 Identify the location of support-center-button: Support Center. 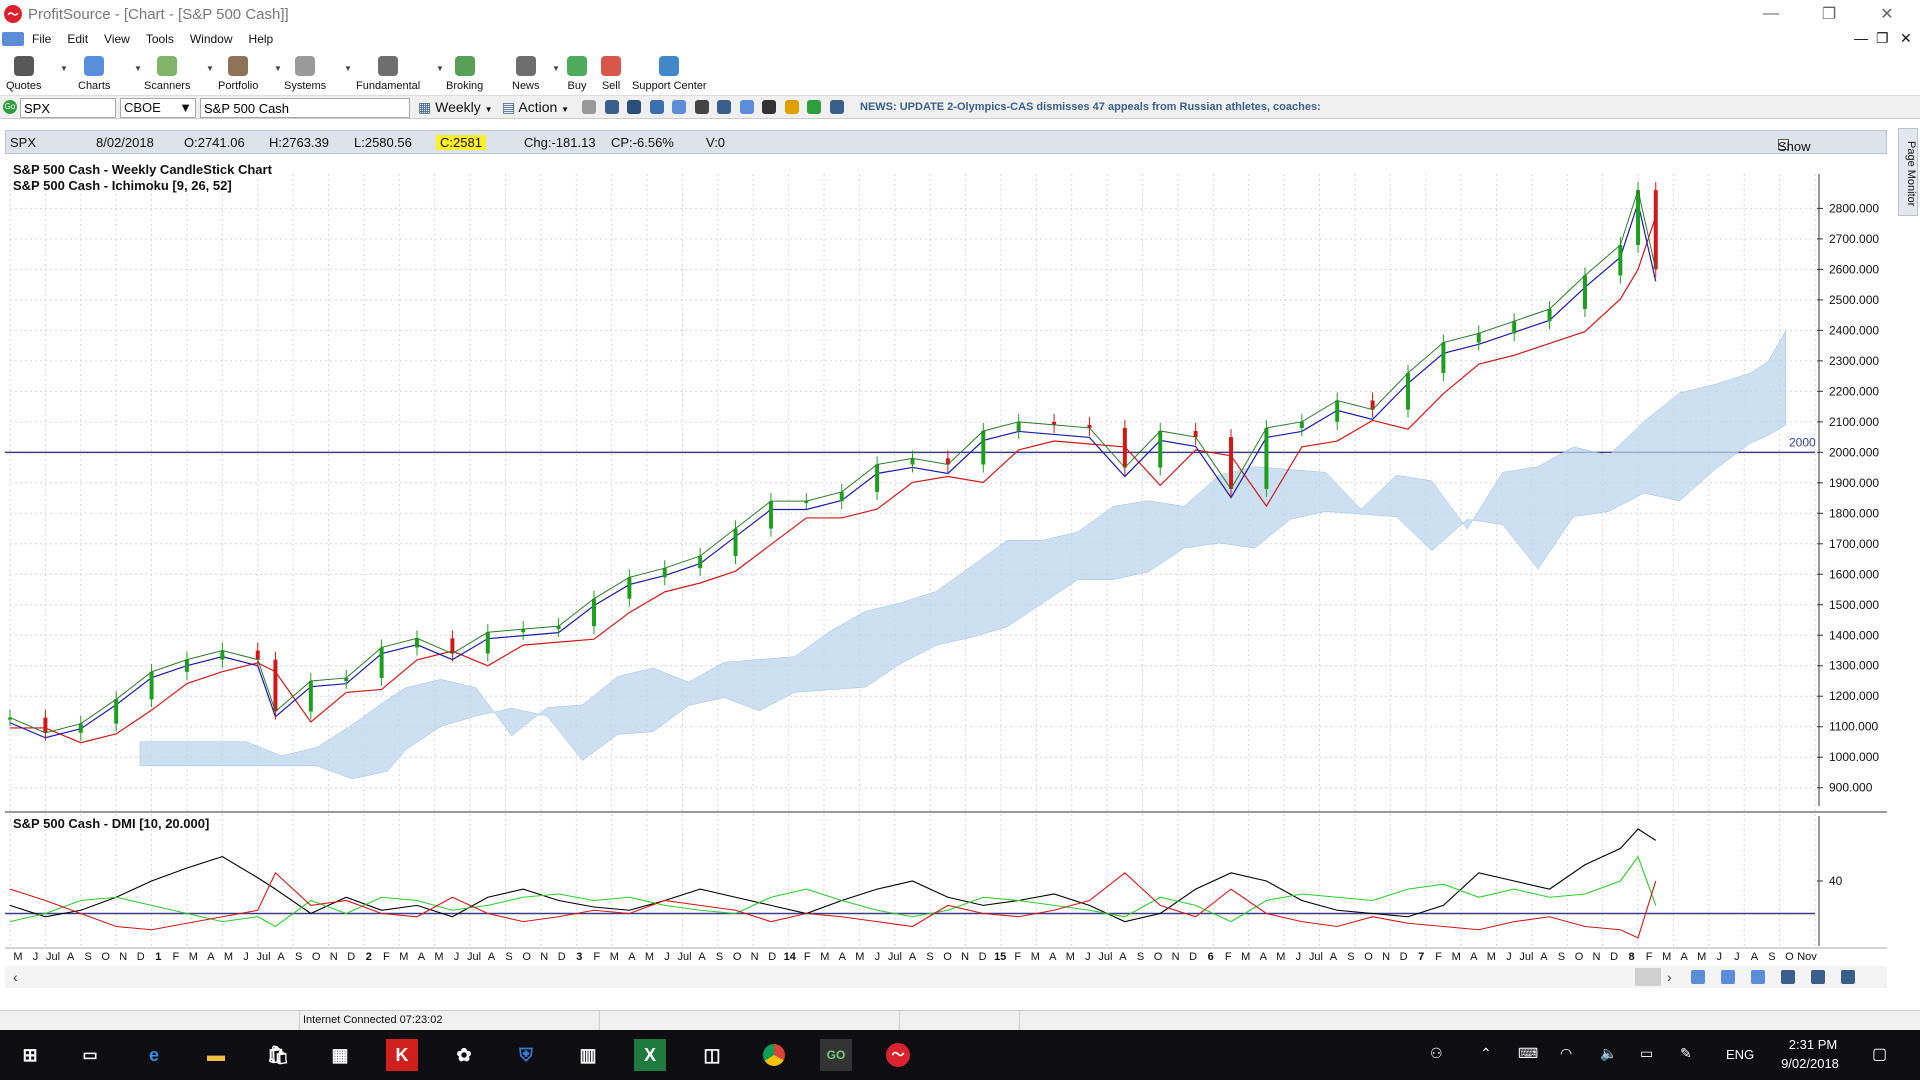
(669, 72).